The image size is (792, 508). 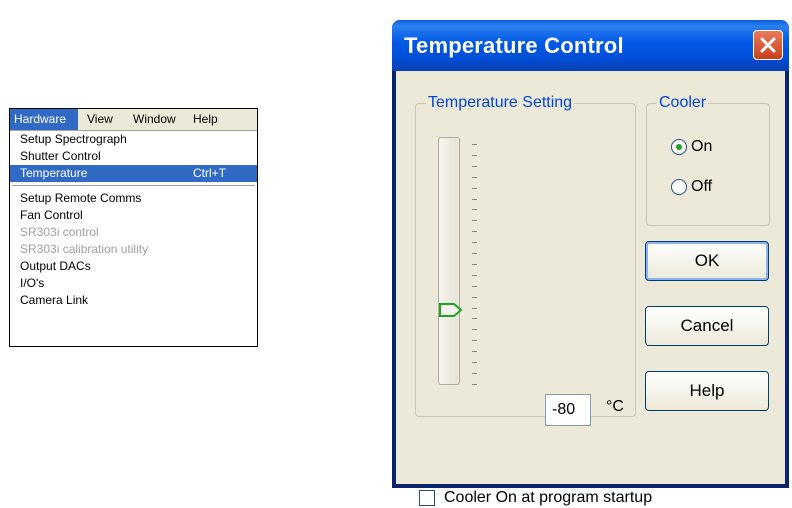 What do you see at coordinates (702, 146) in the screenshot?
I see `cooler-on-label: On` at bounding box center [702, 146].